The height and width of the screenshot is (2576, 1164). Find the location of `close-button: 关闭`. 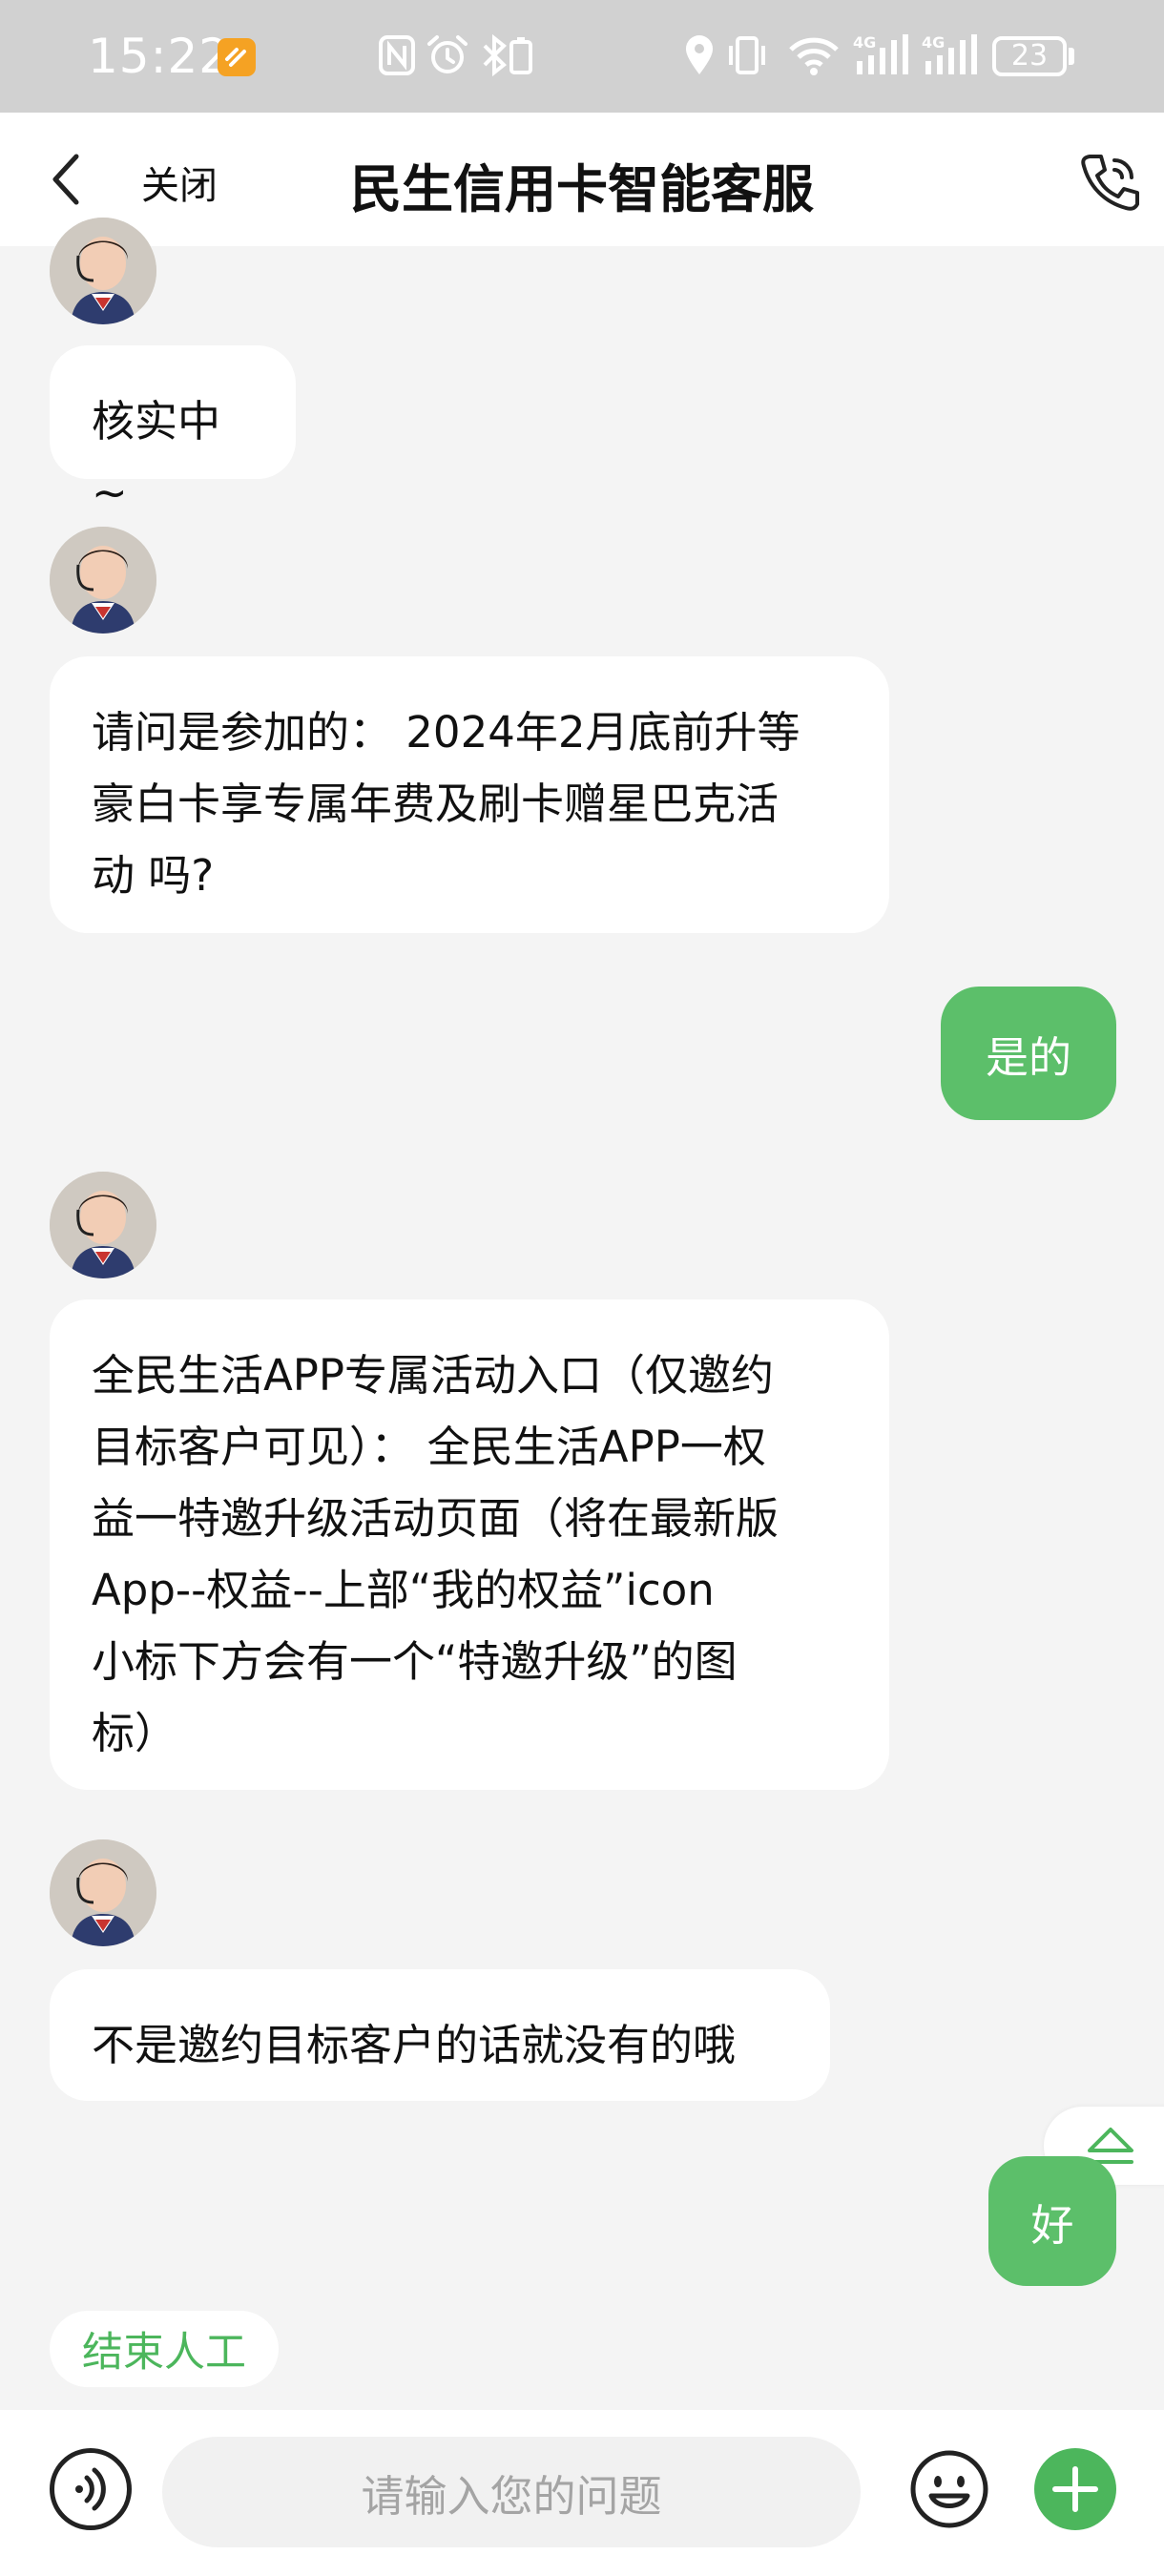

close-button: 关闭 is located at coordinates (179, 182).